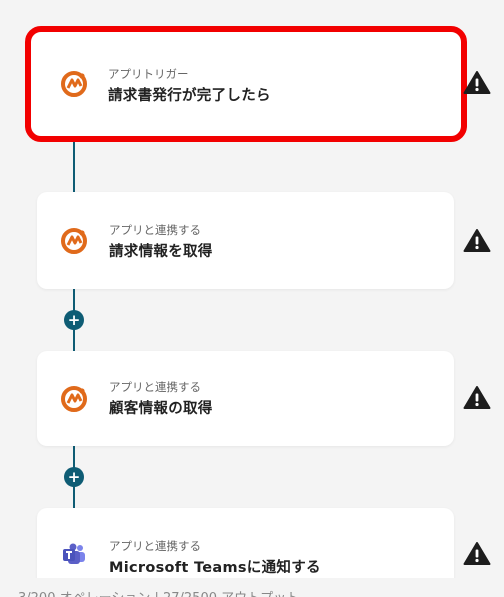 This screenshot has height=597, width=504. What do you see at coordinates (74, 553) in the screenshot?
I see `teams-icon` at bounding box center [74, 553].